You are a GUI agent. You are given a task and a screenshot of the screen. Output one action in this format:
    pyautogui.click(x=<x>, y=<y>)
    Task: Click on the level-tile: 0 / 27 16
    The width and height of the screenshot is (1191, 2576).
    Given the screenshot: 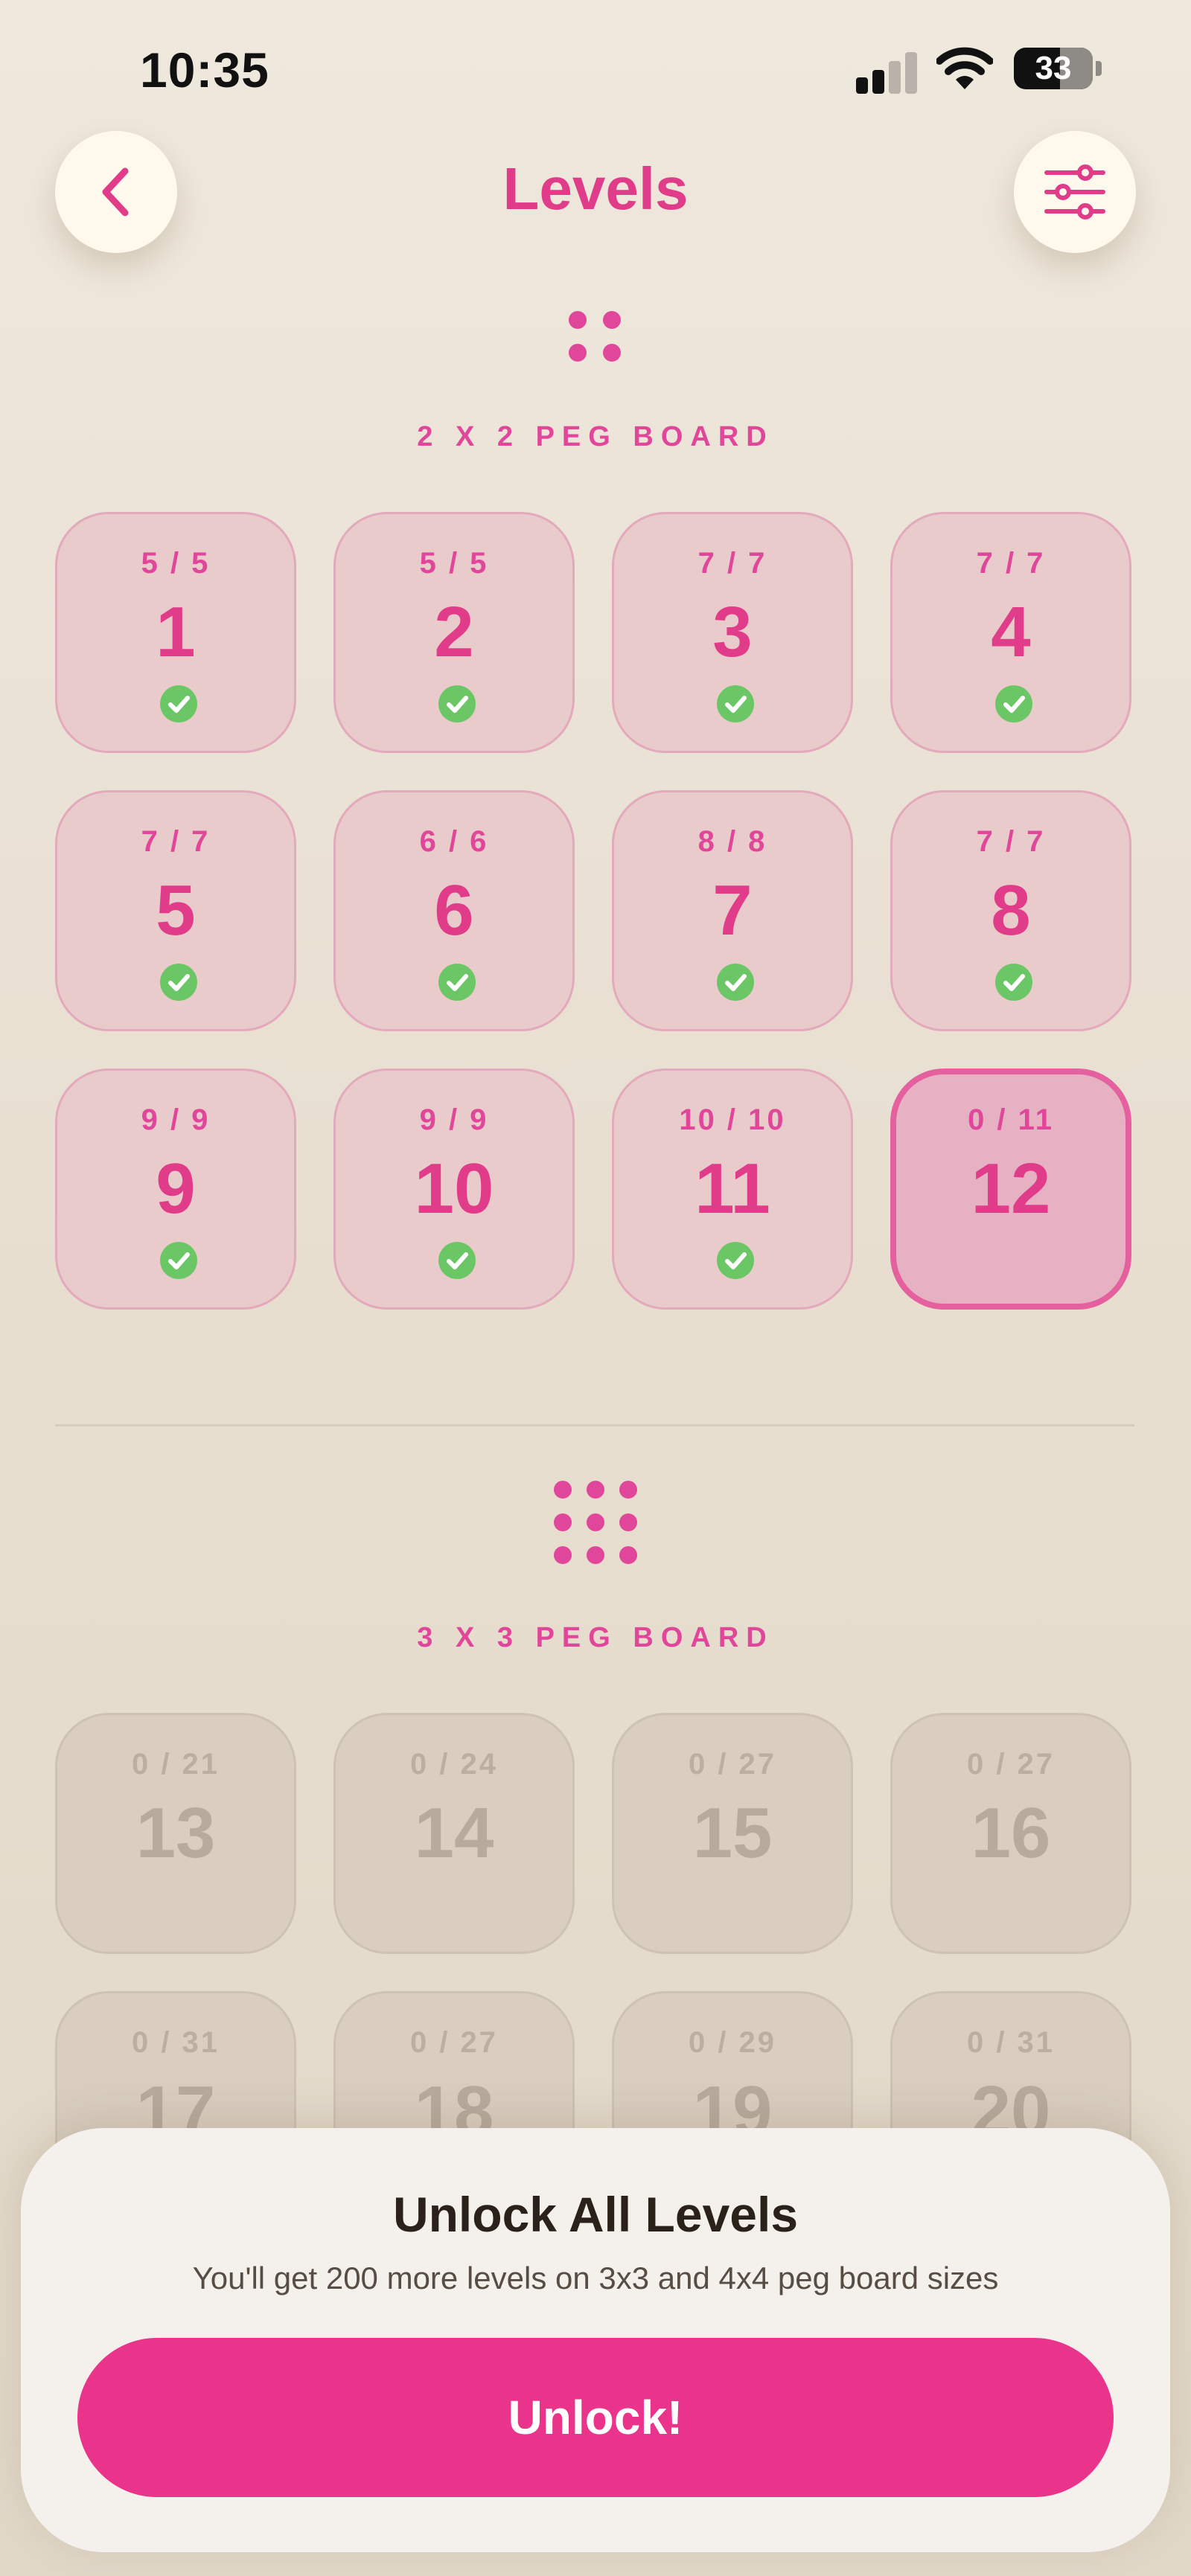 What is the action you would take?
    pyautogui.click(x=1010, y=1833)
    